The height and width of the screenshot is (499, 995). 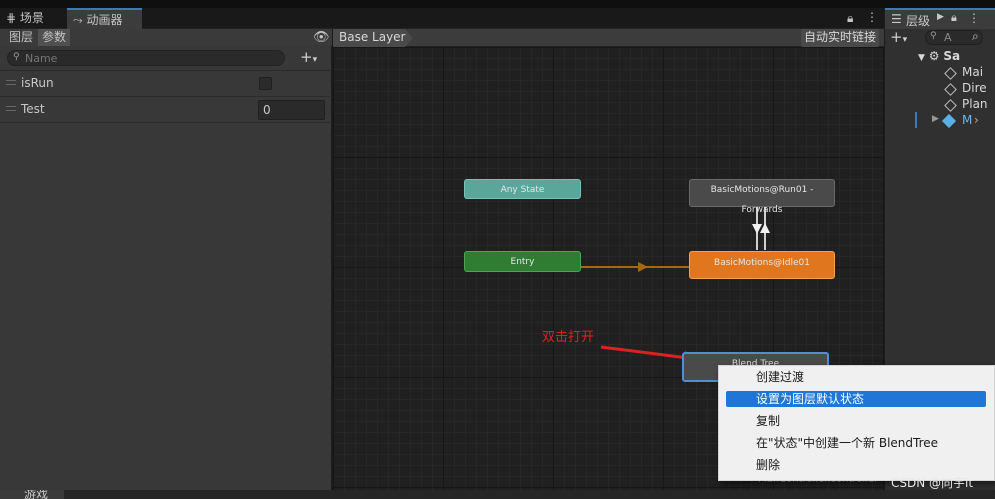 What do you see at coordinates (967, 120) in the screenshot?
I see `hierarchy-item-label: M` at bounding box center [967, 120].